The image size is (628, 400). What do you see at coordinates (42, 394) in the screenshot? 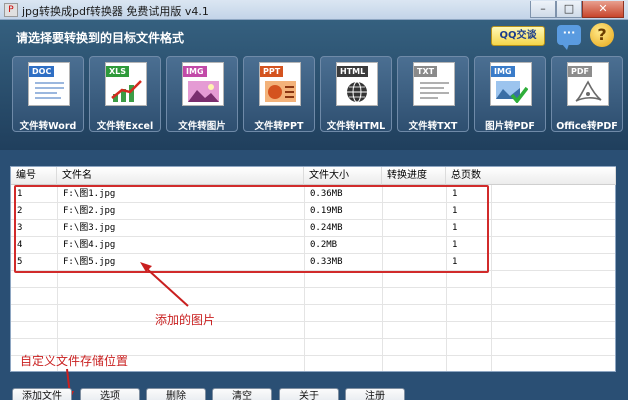
I see `add-file-button: 添加文件` at bounding box center [42, 394].